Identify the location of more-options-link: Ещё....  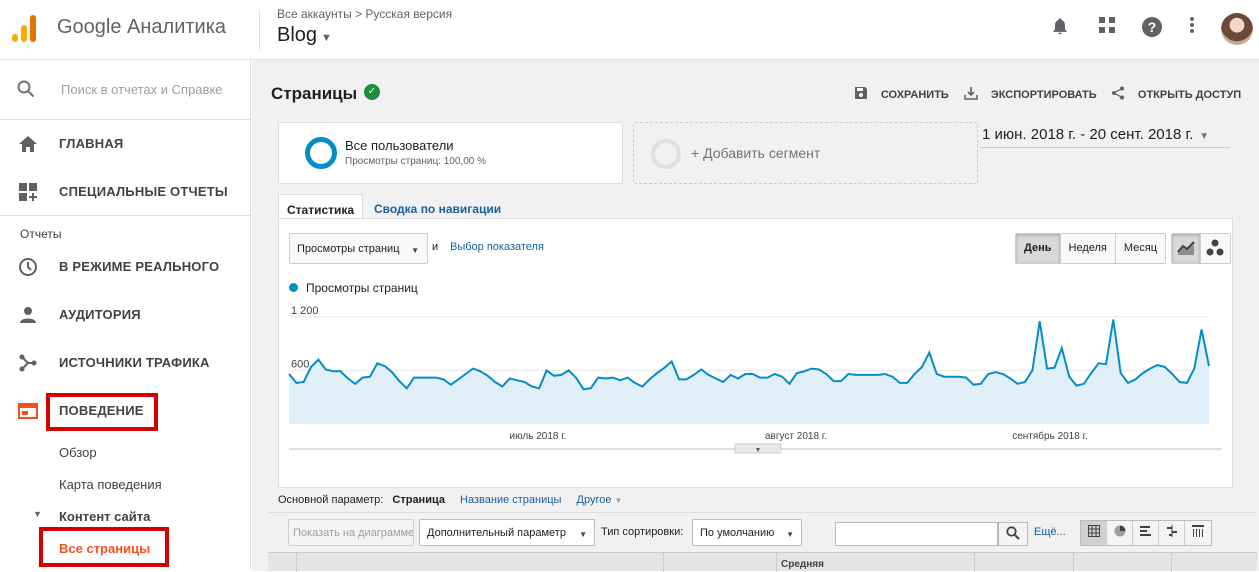
(1050, 532).